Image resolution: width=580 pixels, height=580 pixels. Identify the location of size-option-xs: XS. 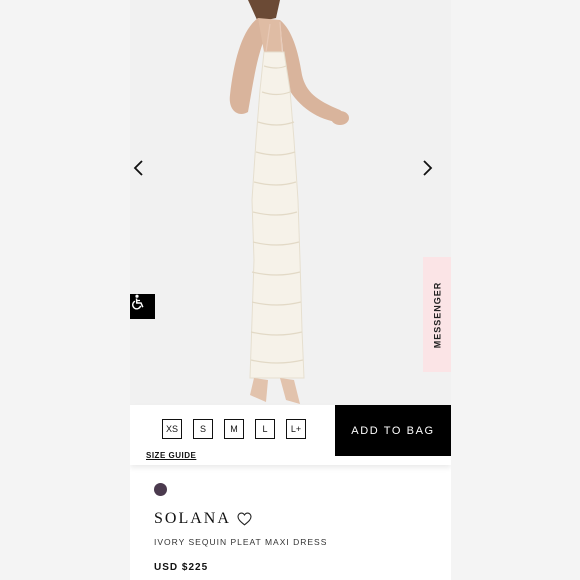
(172, 429).